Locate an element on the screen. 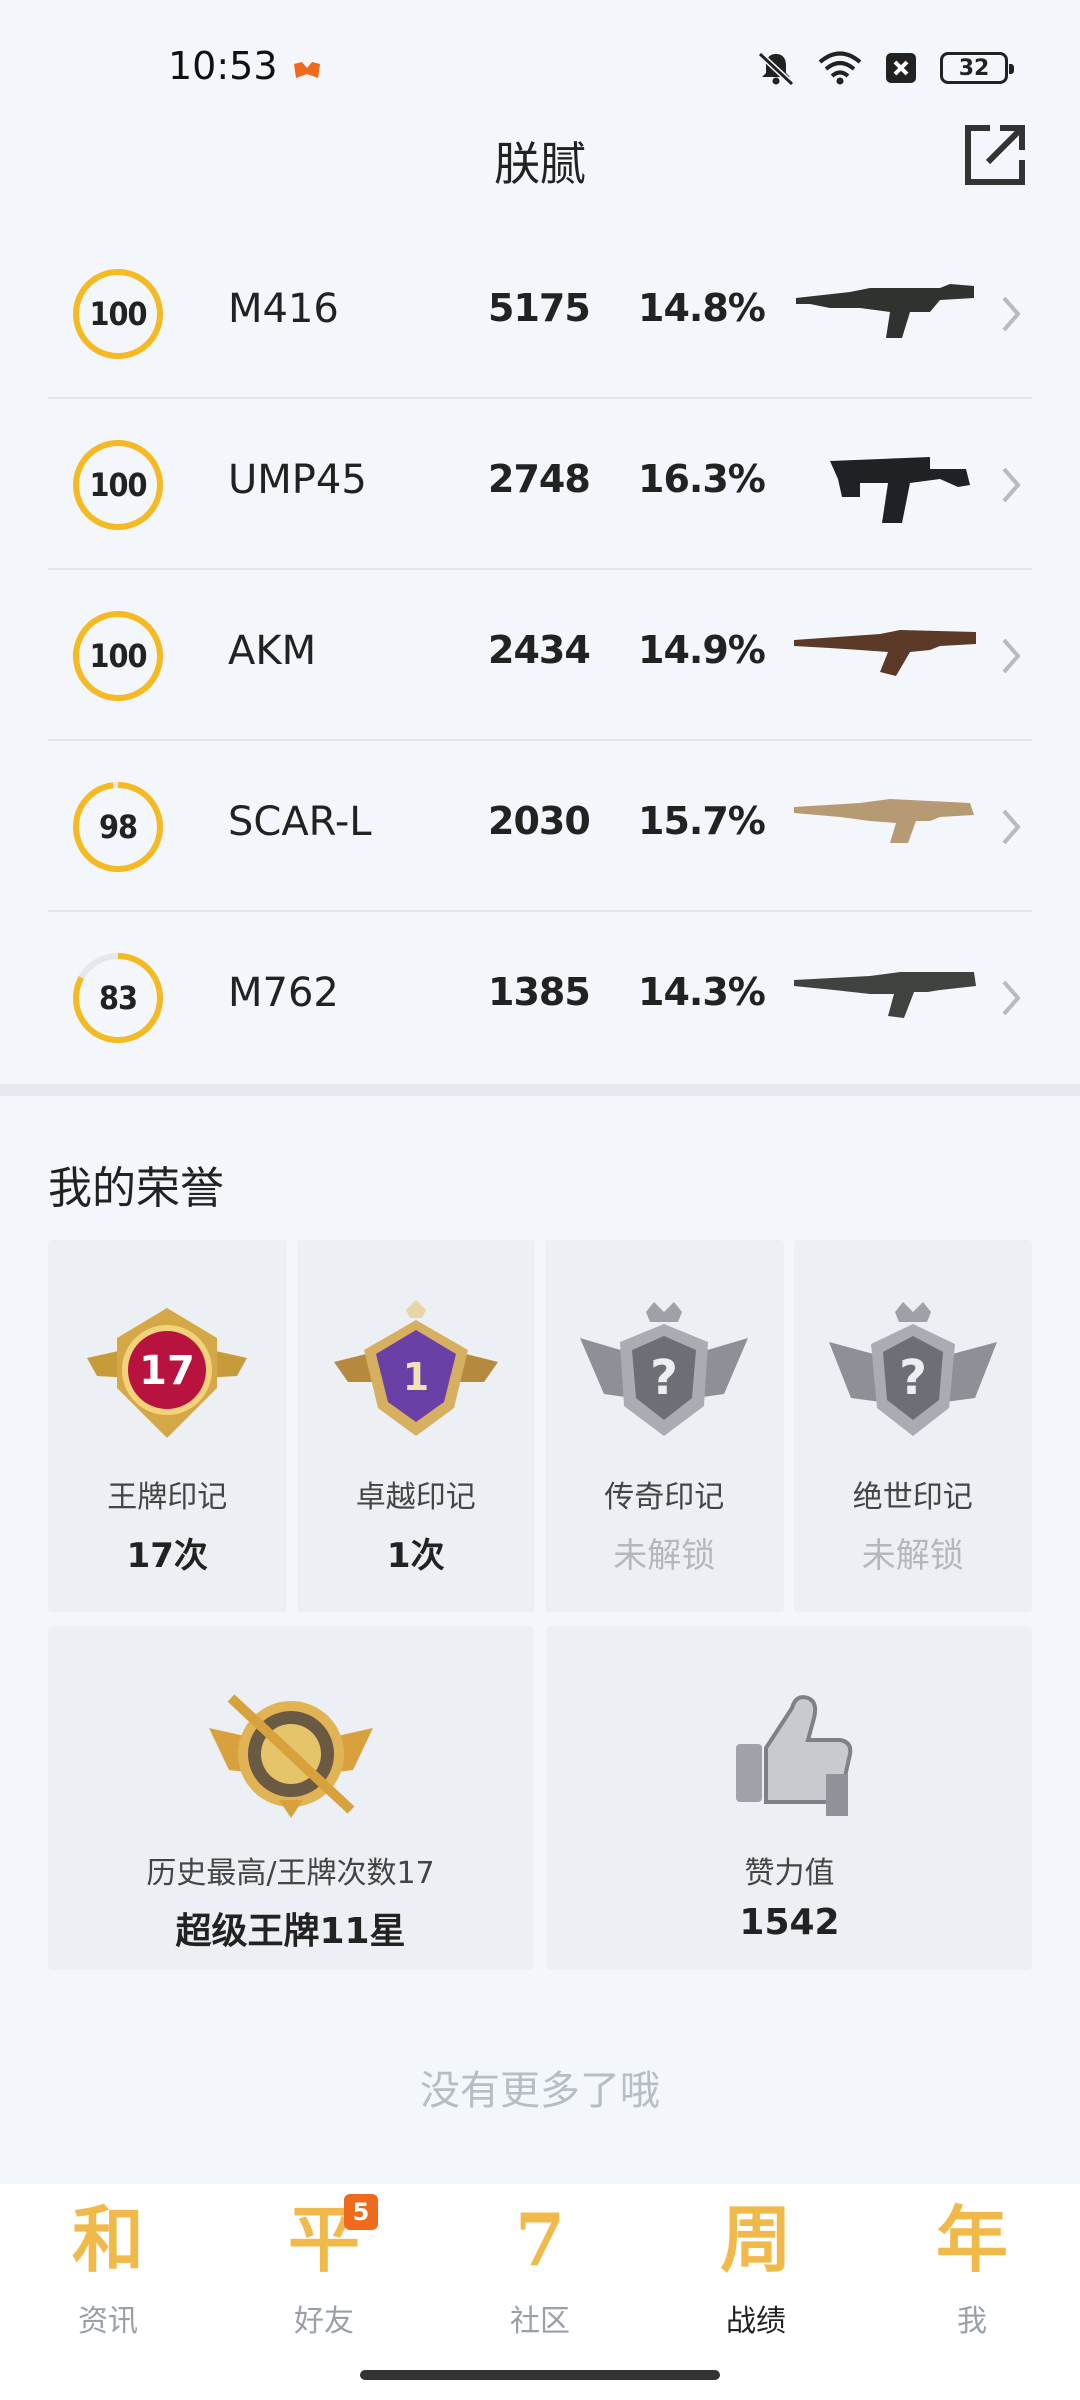 The height and width of the screenshot is (2400, 1080). community-icon: 7 is located at coordinates (540, 2239).